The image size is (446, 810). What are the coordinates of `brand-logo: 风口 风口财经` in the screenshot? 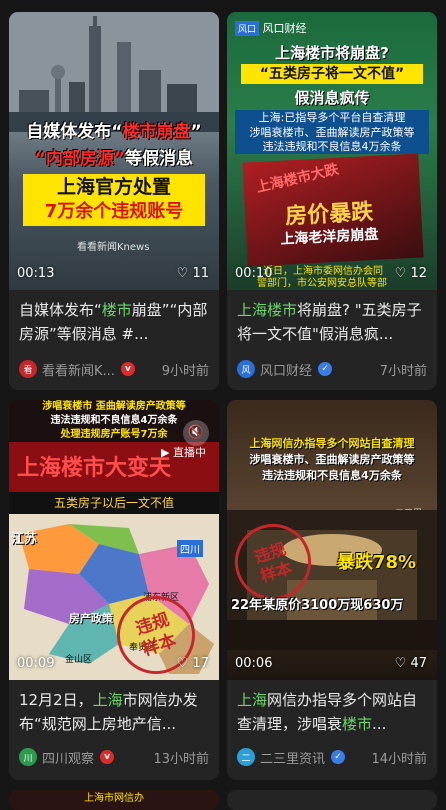 It's located at (271, 28).